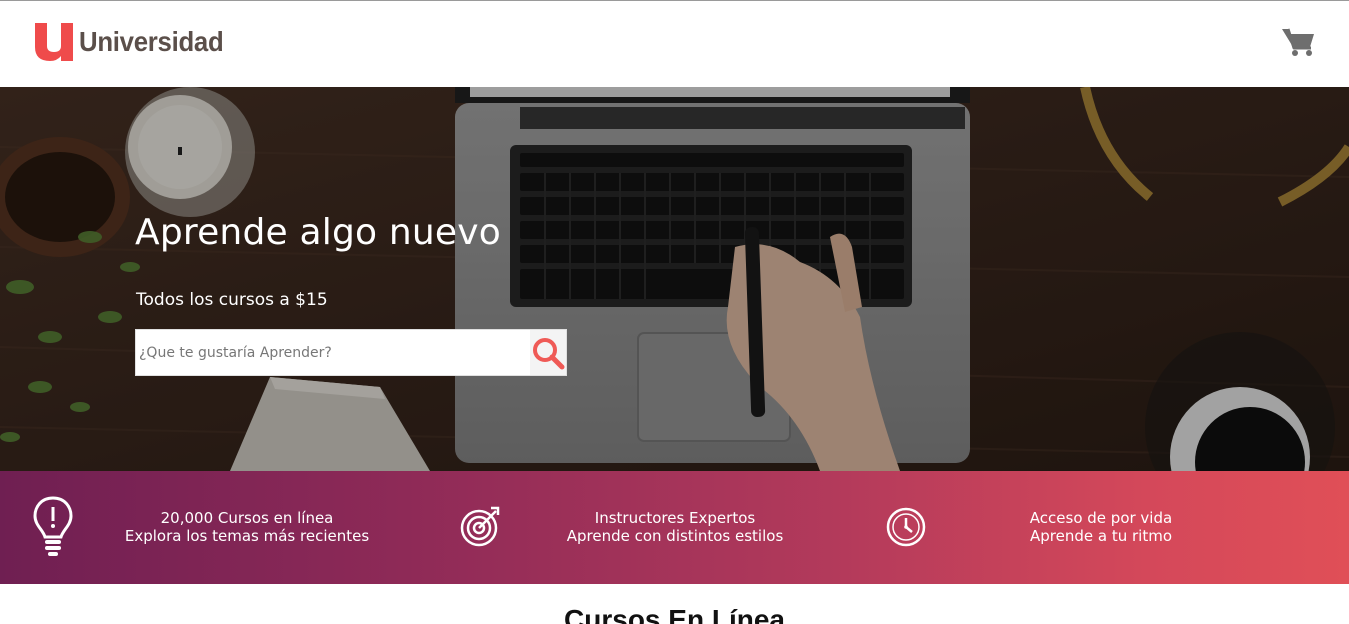  What do you see at coordinates (247, 518) in the screenshot?
I see `feature-title: 20,000 Cursos en línea` at bounding box center [247, 518].